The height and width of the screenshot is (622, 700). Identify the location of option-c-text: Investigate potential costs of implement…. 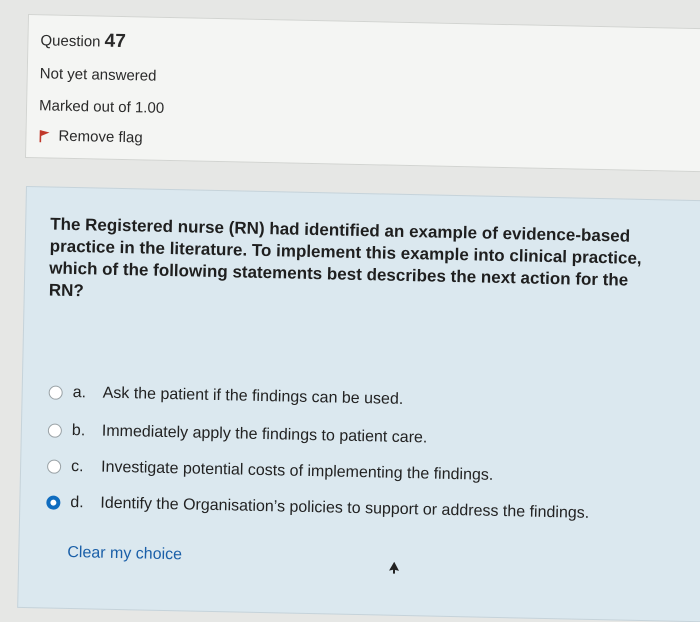
(297, 472).